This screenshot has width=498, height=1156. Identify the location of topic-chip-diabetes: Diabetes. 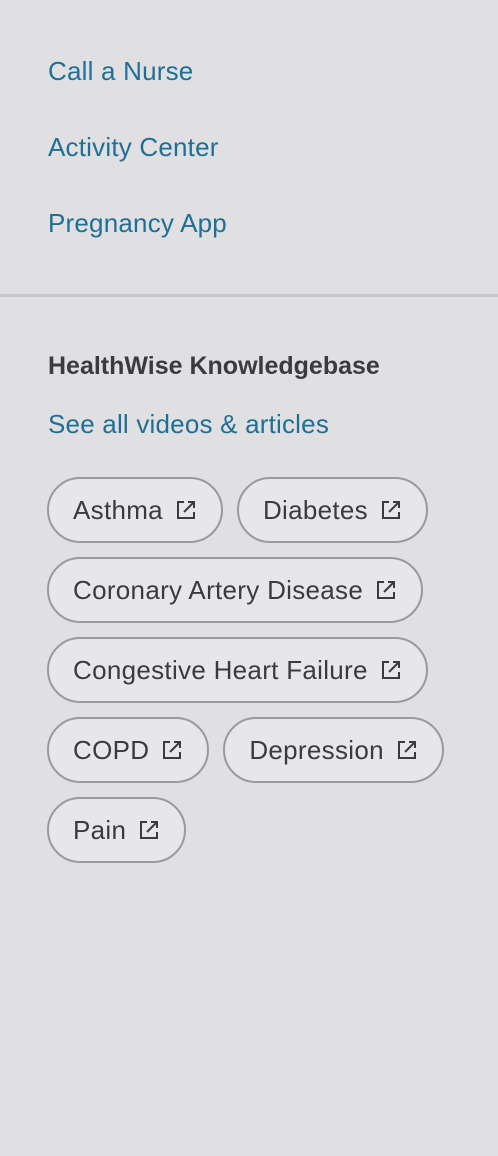
(332, 510).